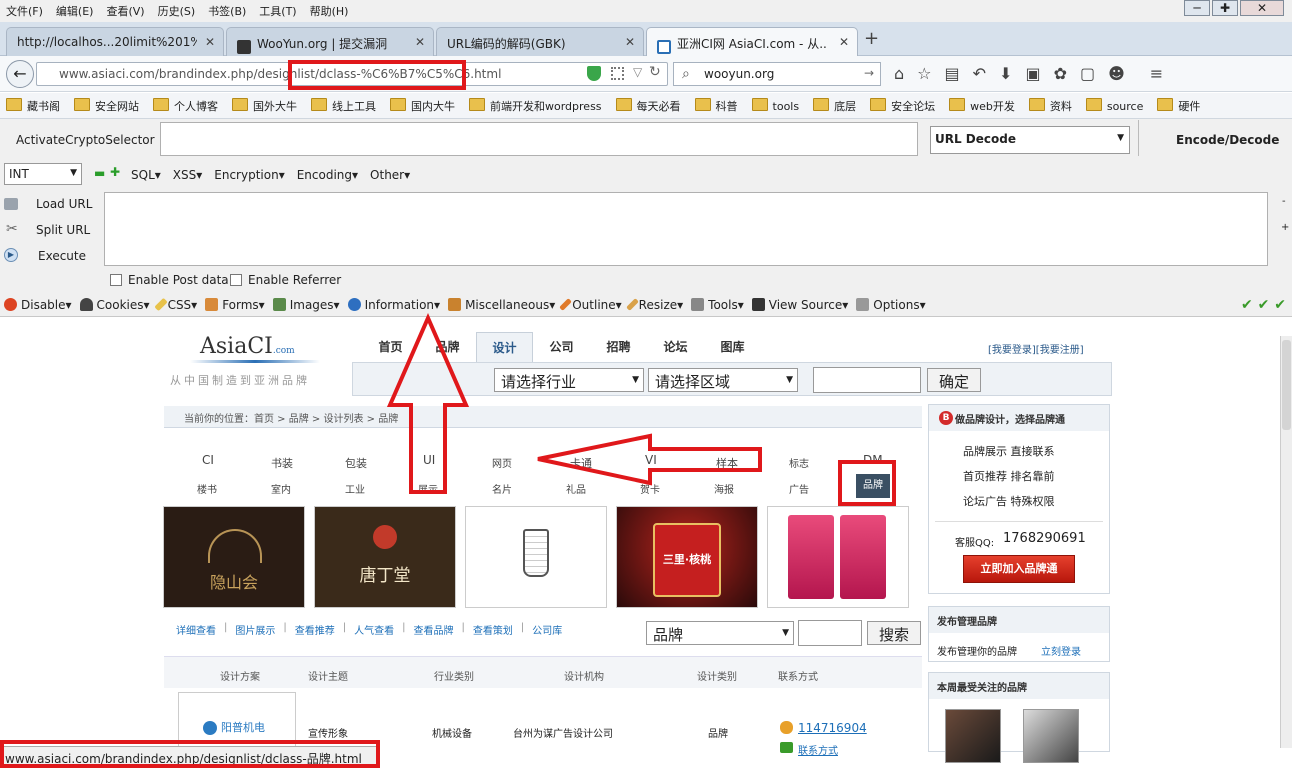  What do you see at coordinates (428, 403) in the screenshot?
I see `annotation-up-arrow` at bounding box center [428, 403].